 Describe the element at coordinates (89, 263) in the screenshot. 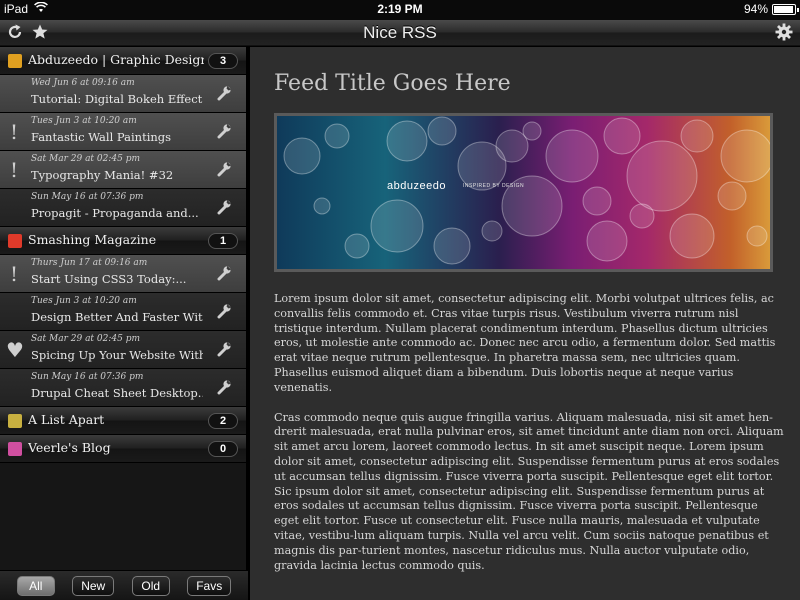

I see `article-date: Thurs Jun 17 at 09:16 am` at that location.